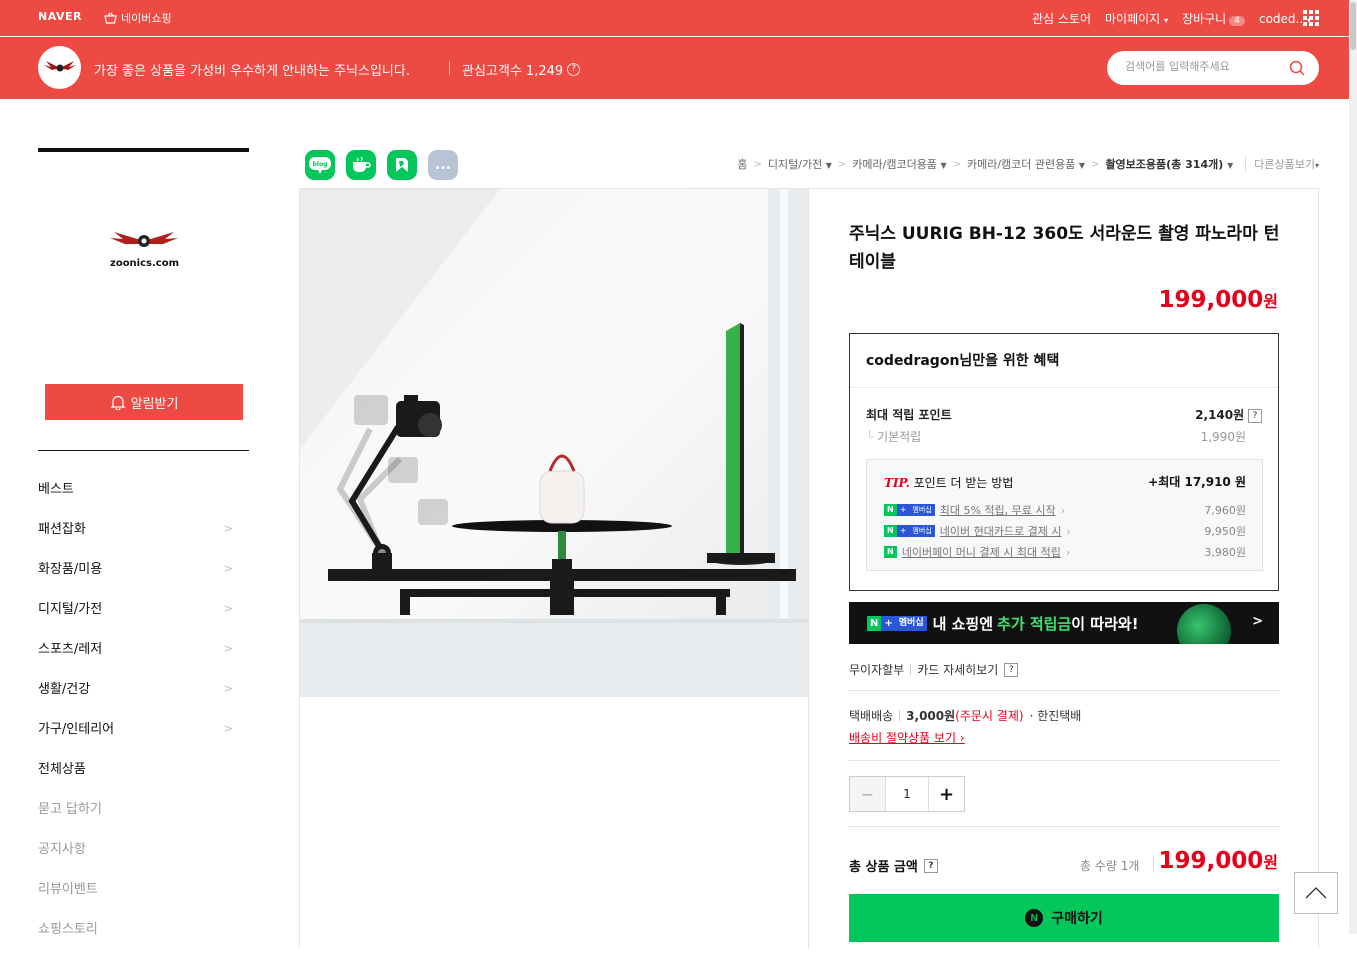  What do you see at coordinates (68, 929) in the screenshot?
I see `category-label: 쇼핑스토리` at bounding box center [68, 929].